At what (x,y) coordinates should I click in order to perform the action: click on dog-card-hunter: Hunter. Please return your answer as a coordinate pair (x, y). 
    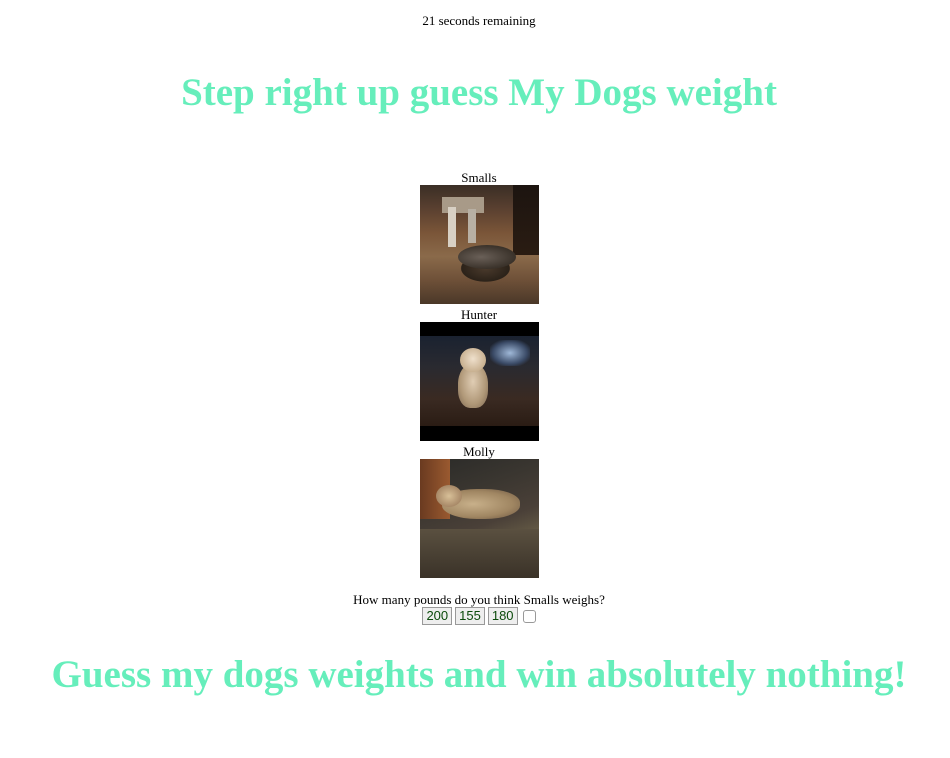
    Looking at the image, I should click on (479, 374).